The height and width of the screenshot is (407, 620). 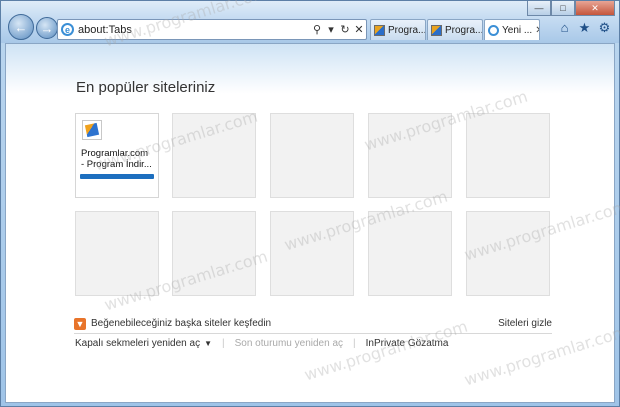 What do you see at coordinates (564, 27) in the screenshot?
I see `home-icon: ⌂` at bounding box center [564, 27].